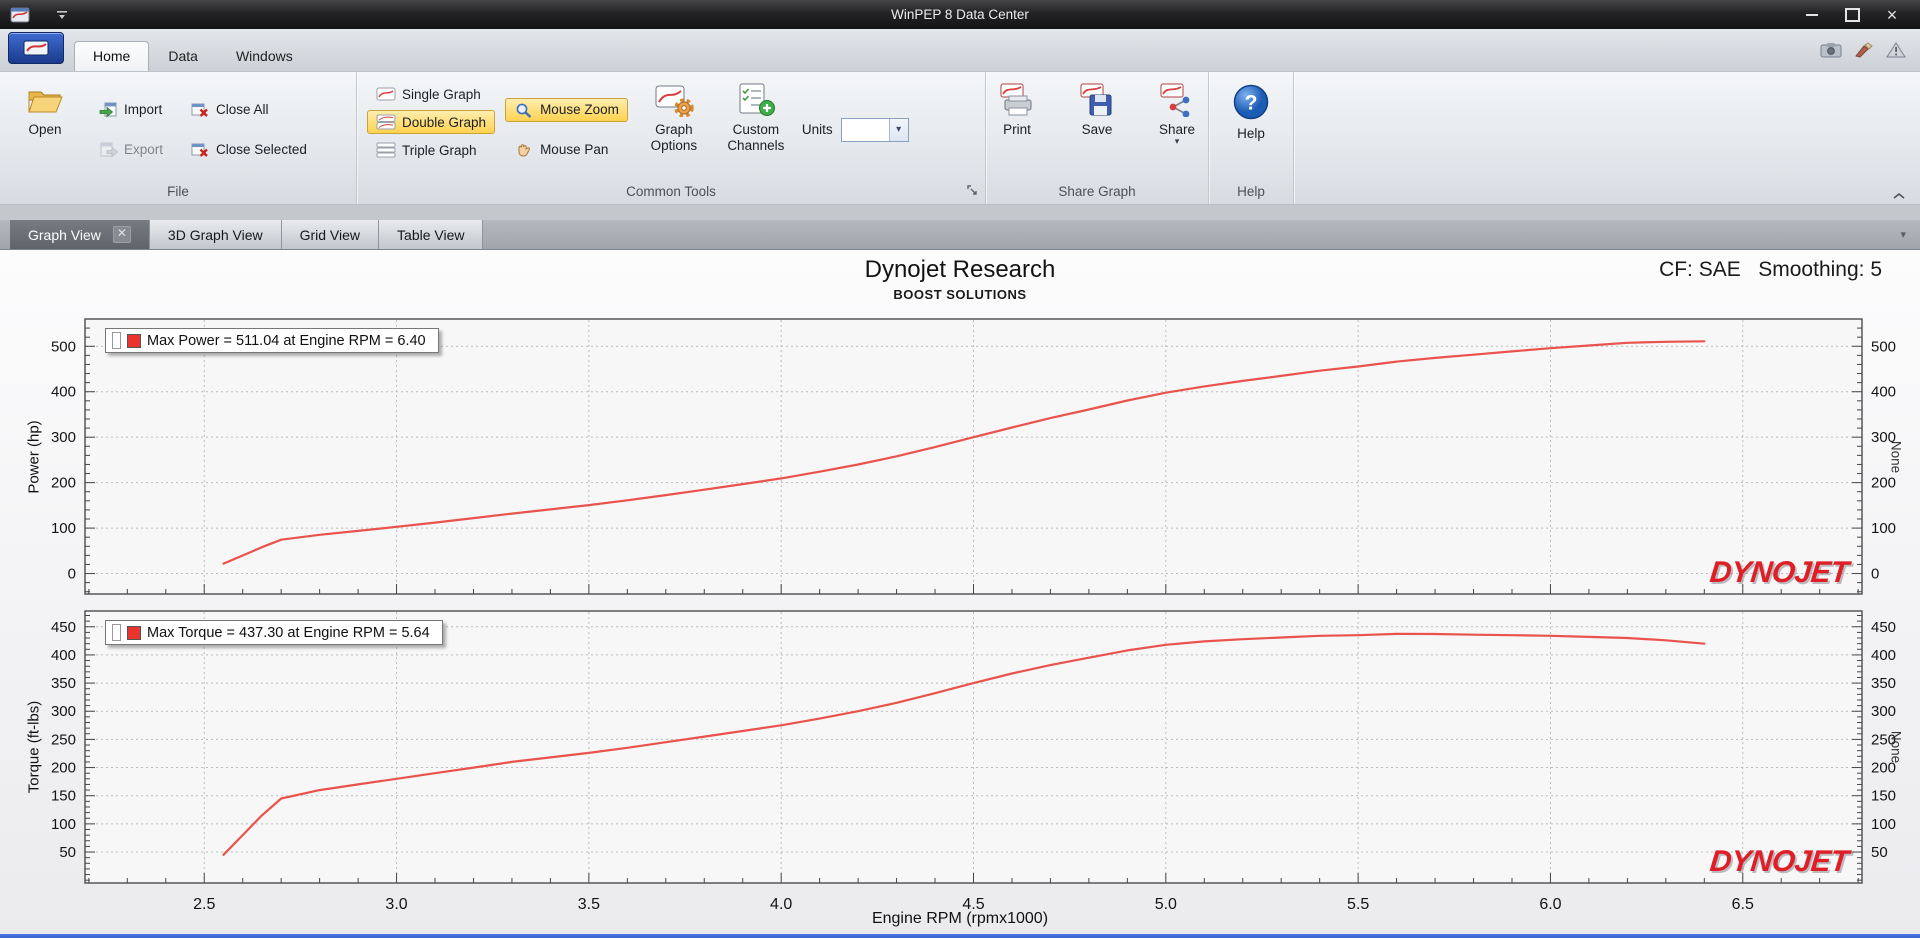 The width and height of the screenshot is (1920, 938). I want to click on print-button: Print, so click(1017, 129).